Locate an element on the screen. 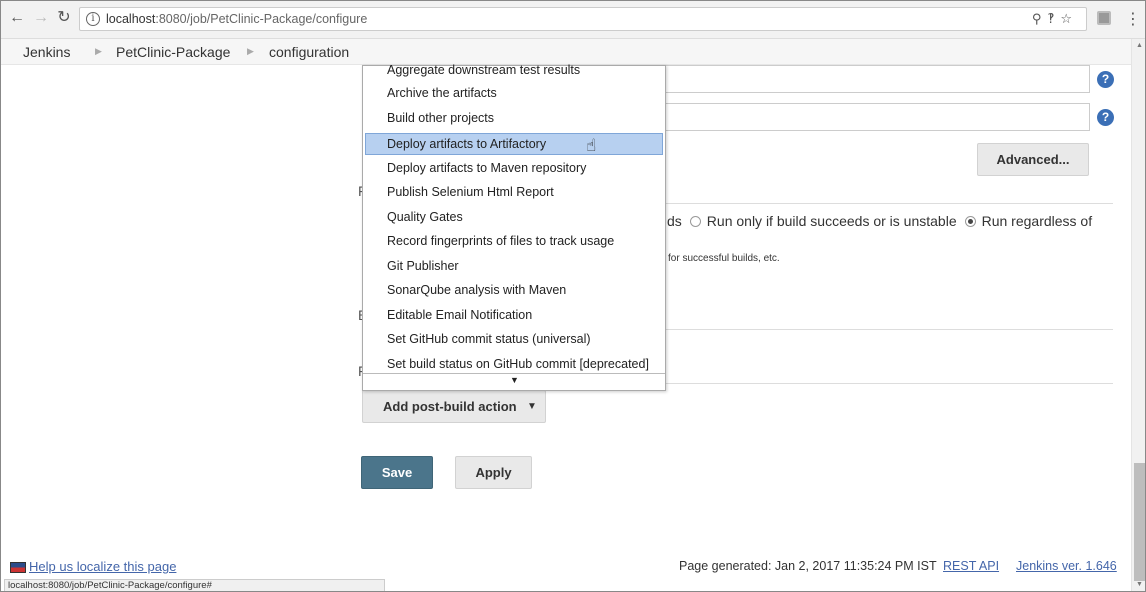 The image size is (1146, 592). radio-run-only-unstable is located at coordinates (695, 221).